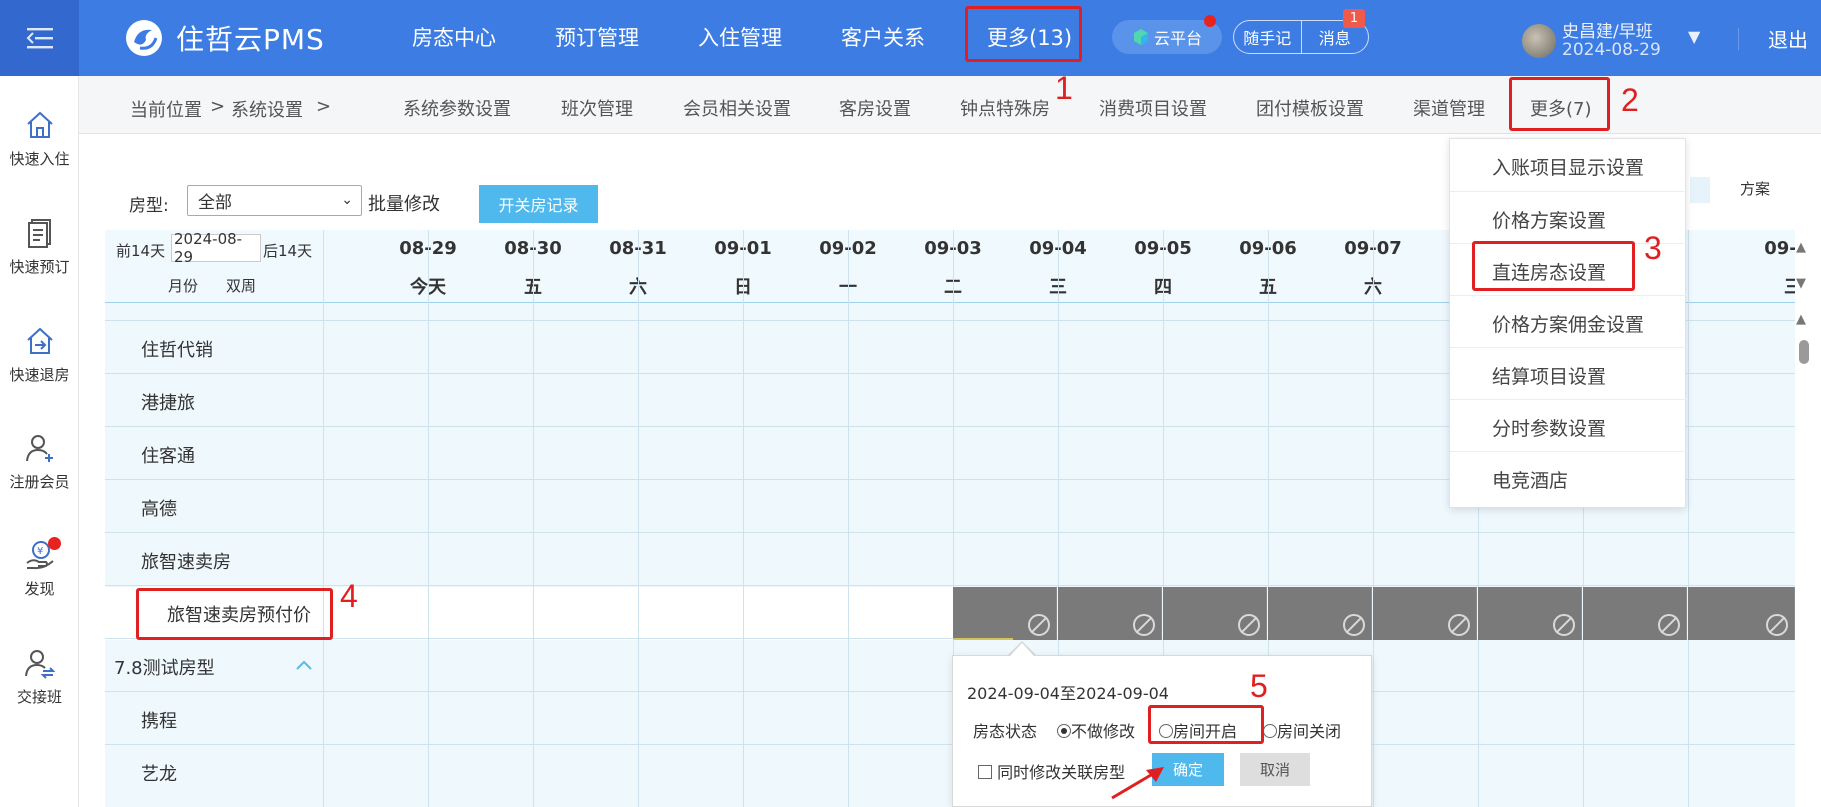 Image resolution: width=1821 pixels, height=807 pixels. What do you see at coordinates (168, 403) in the screenshot?
I see `channel-name: 港捷旅` at bounding box center [168, 403].